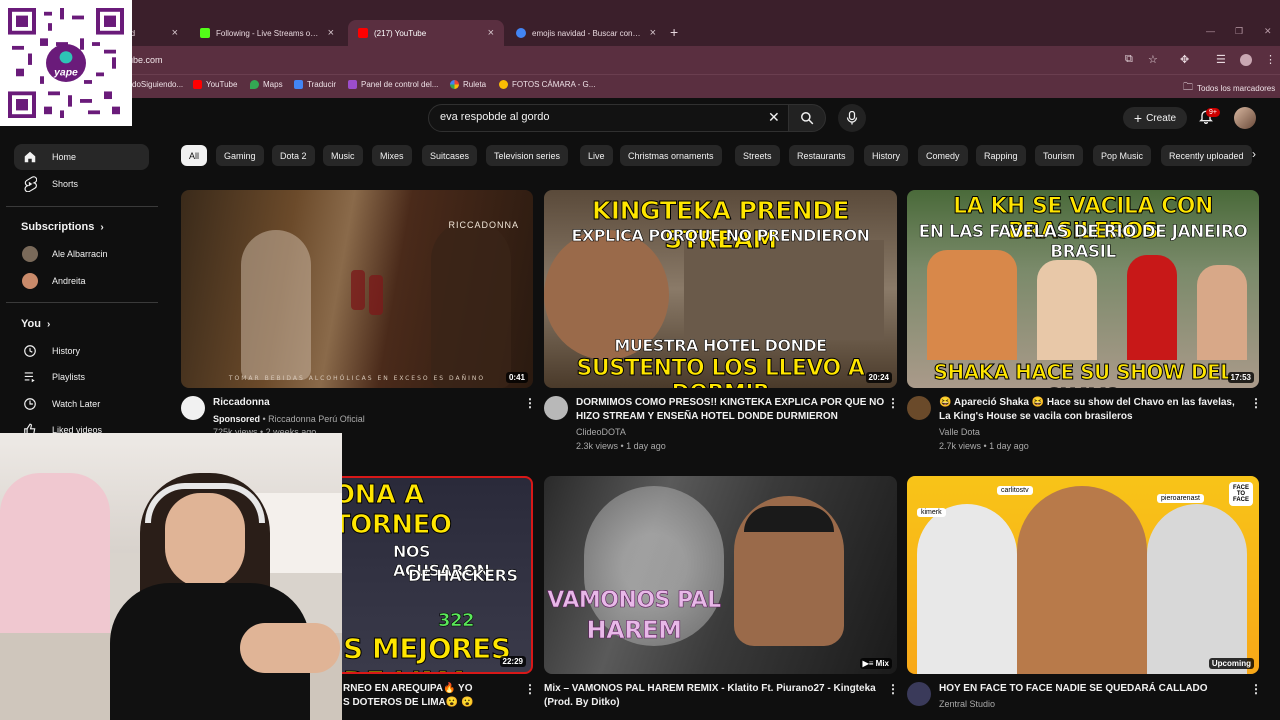 The width and height of the screenshot is (1280, 720). What do you see at coordinates (1001, 155) in the screenshot?
I see `chip-rapping: Rapping` at bounding box center [1001, 155].